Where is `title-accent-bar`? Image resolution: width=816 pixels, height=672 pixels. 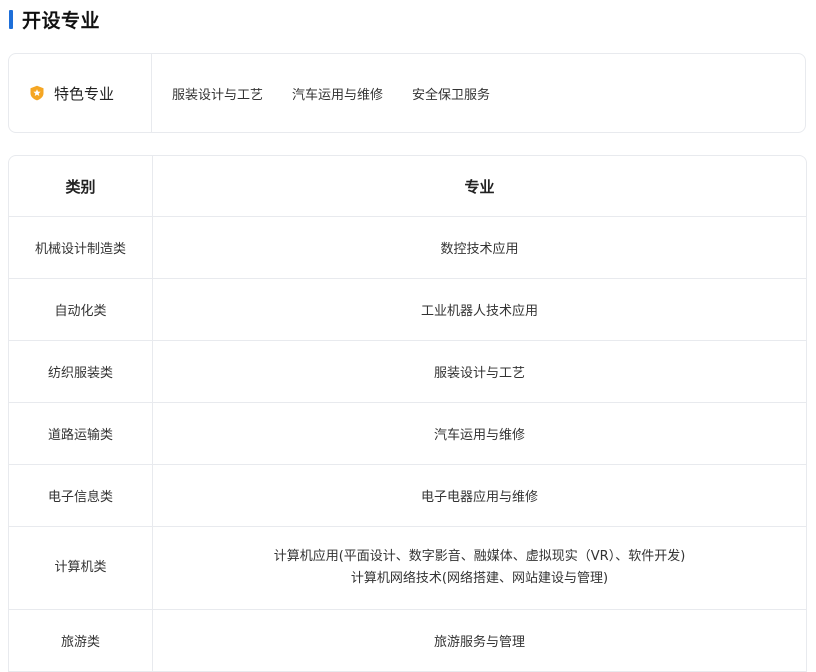
title-accent-bar is located at coordinates (11, 19).